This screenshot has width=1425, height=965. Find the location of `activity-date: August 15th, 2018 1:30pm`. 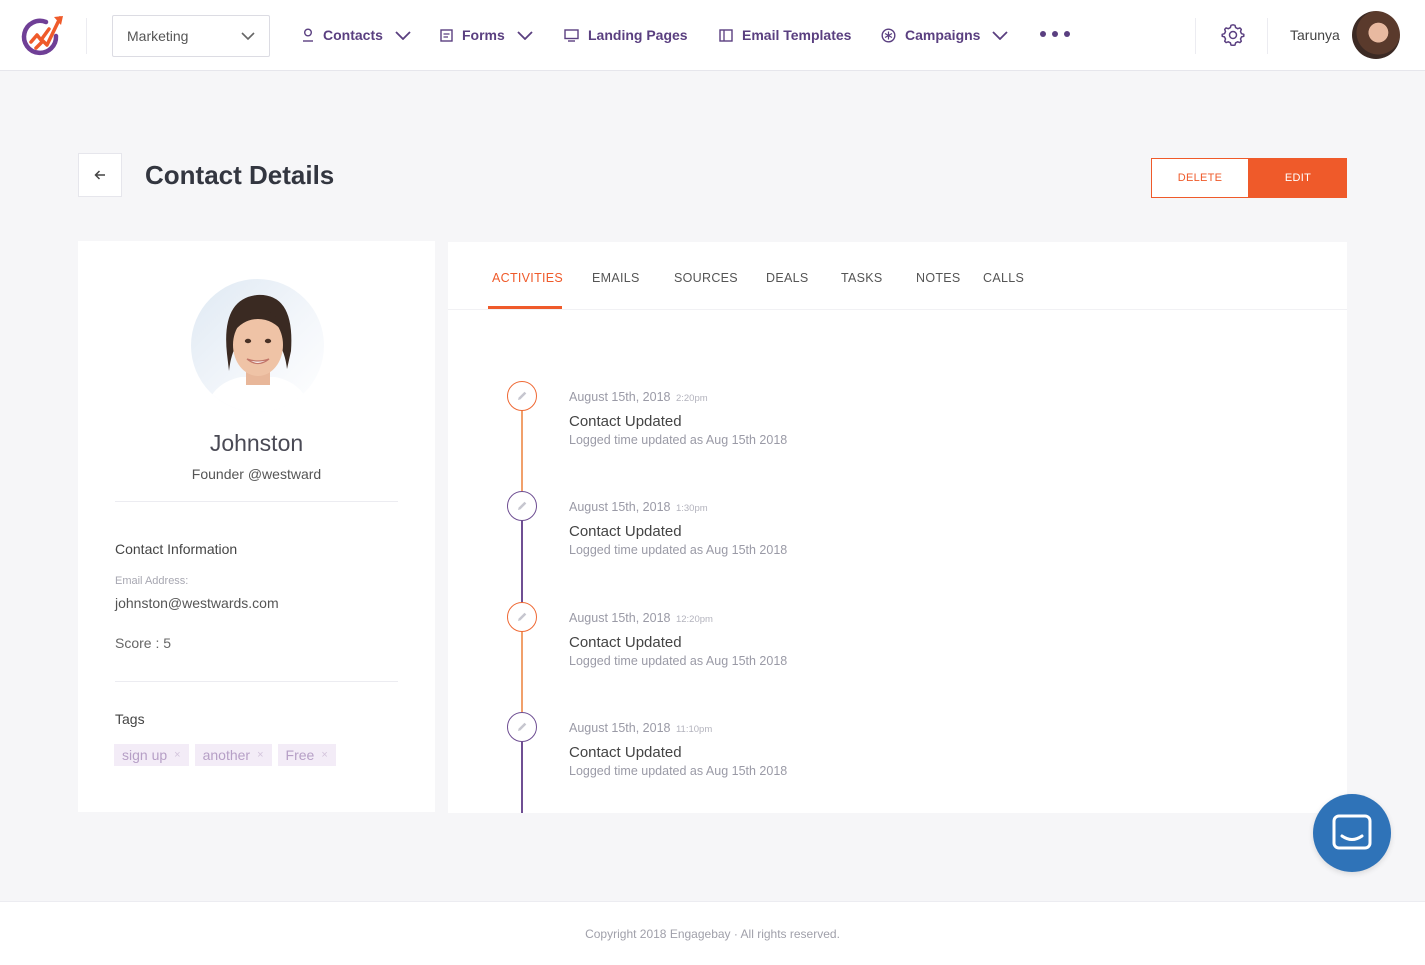

activity-date: August 15th, 2018 1:30pm is located at coordinates (638, 507).